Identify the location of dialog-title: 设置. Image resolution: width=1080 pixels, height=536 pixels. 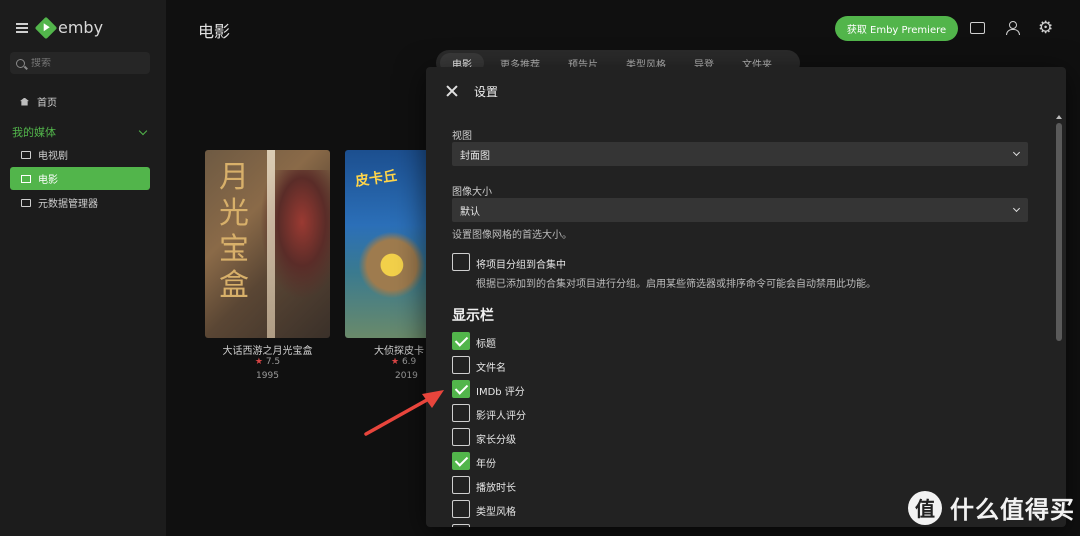
(486, 92).